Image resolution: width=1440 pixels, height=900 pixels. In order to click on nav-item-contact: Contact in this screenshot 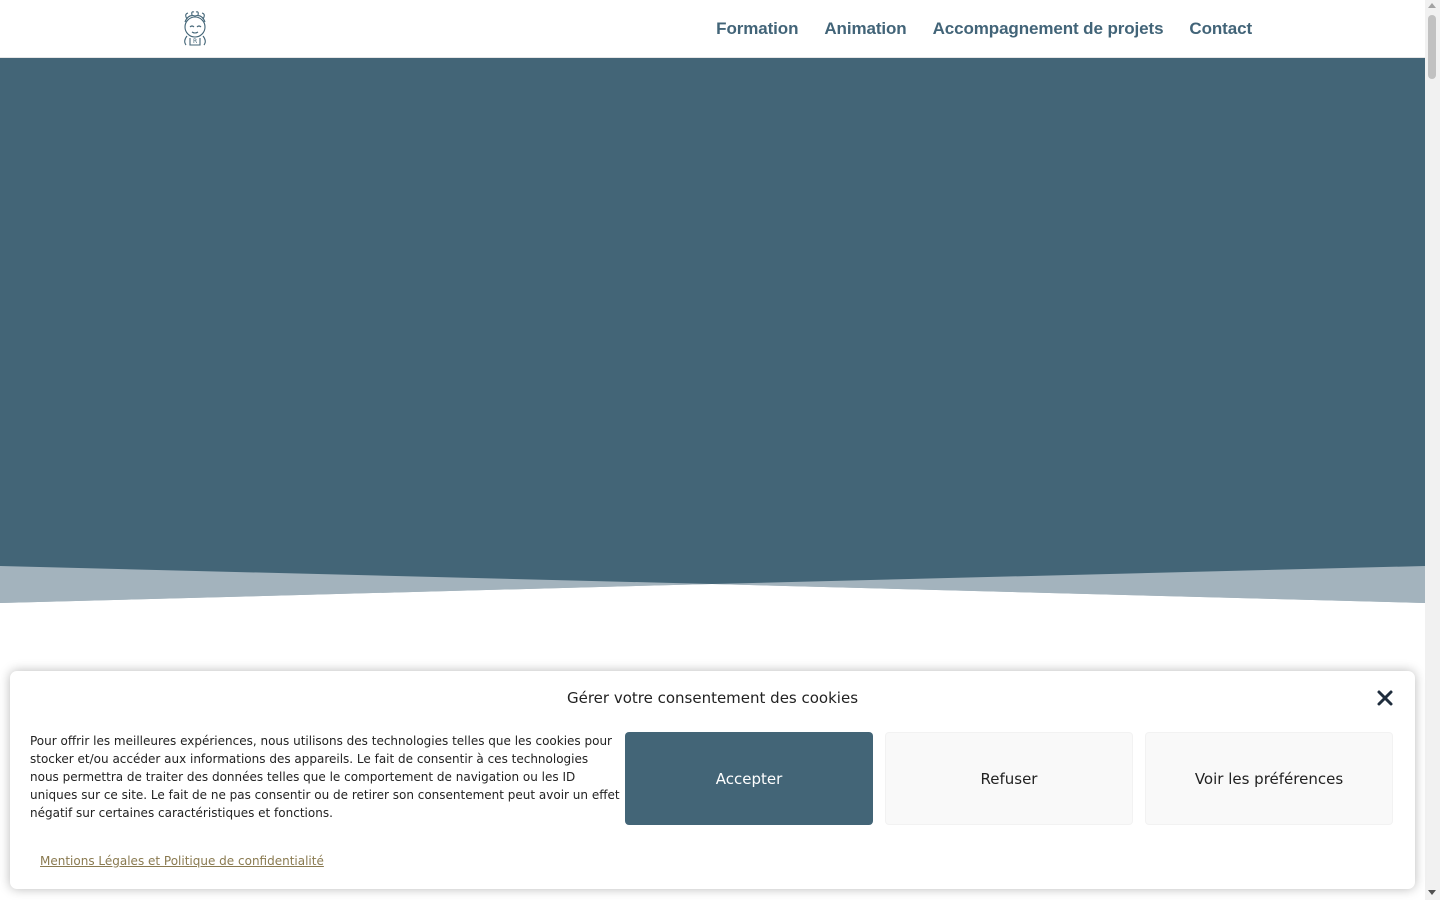, I will do `click(1220, 29)`.